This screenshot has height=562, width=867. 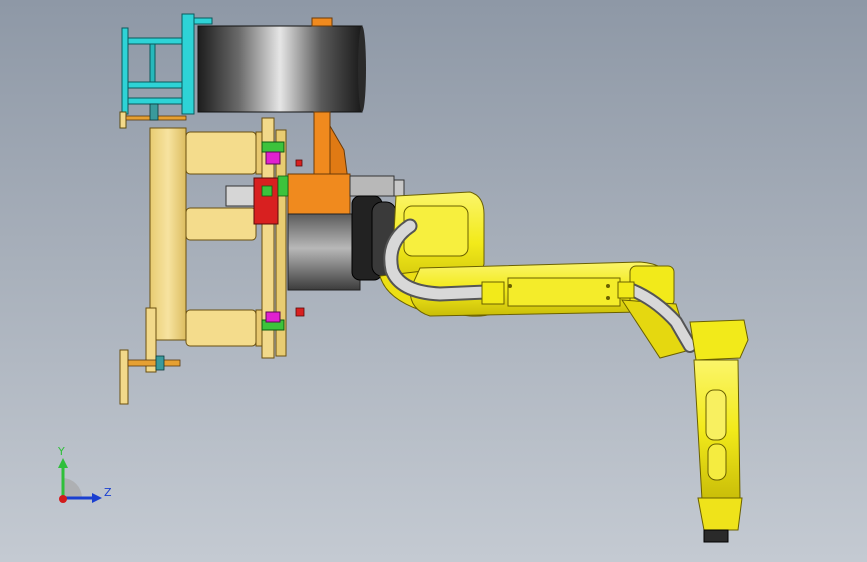 I want to click on tan-fixture-frame, so click(x=193, y=266).